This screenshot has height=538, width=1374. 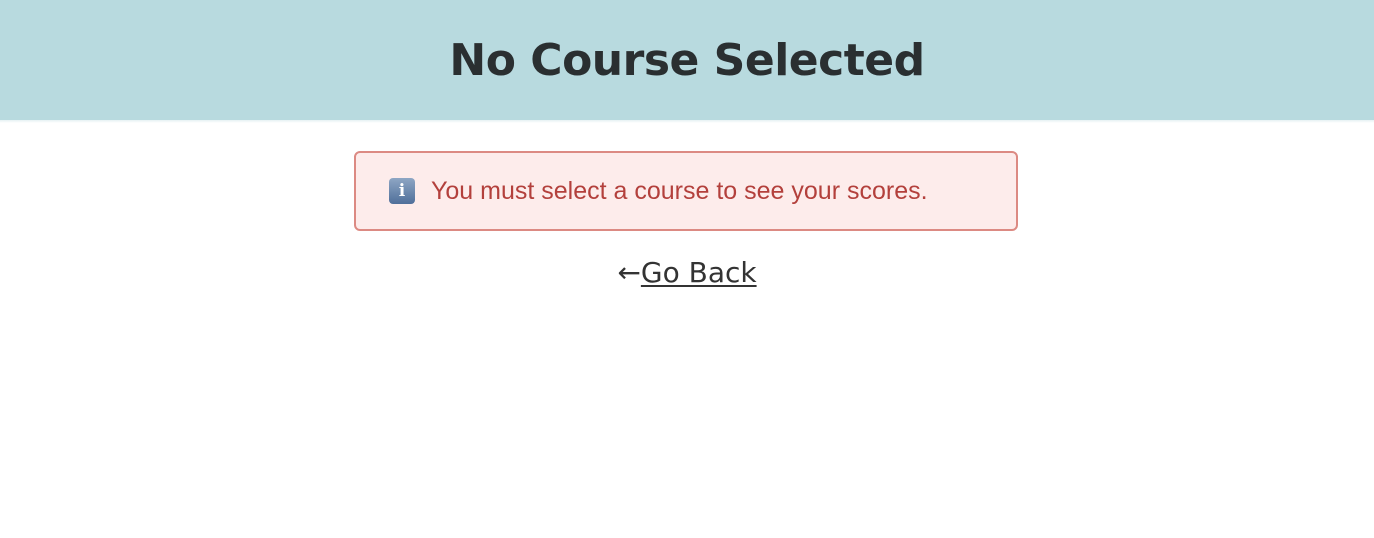 I want to click on back-arrow-icon: ←, so click(x=629, y=272).